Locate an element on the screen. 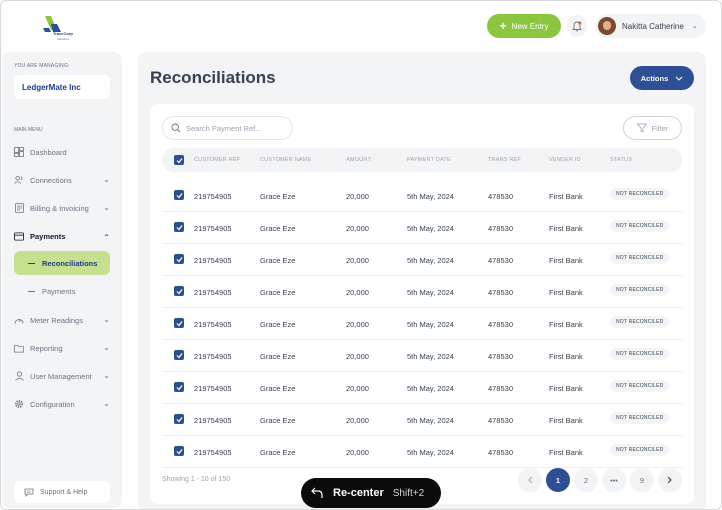  page-button-2: 2 is located at coordinates (586, 480).